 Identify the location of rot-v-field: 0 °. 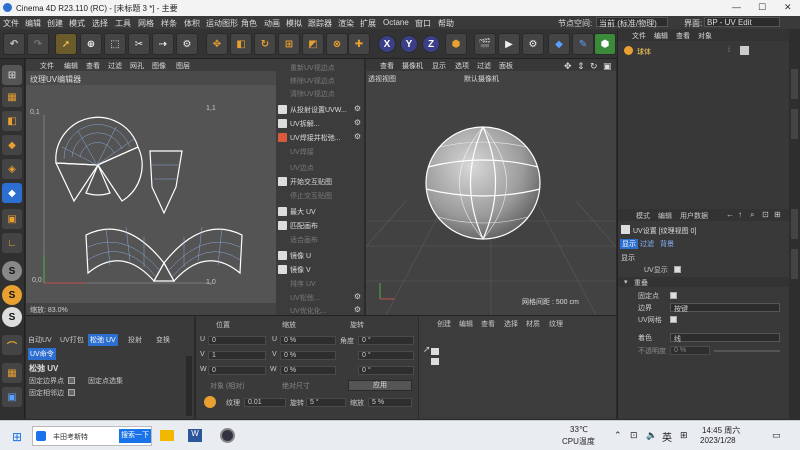
(386, 355).